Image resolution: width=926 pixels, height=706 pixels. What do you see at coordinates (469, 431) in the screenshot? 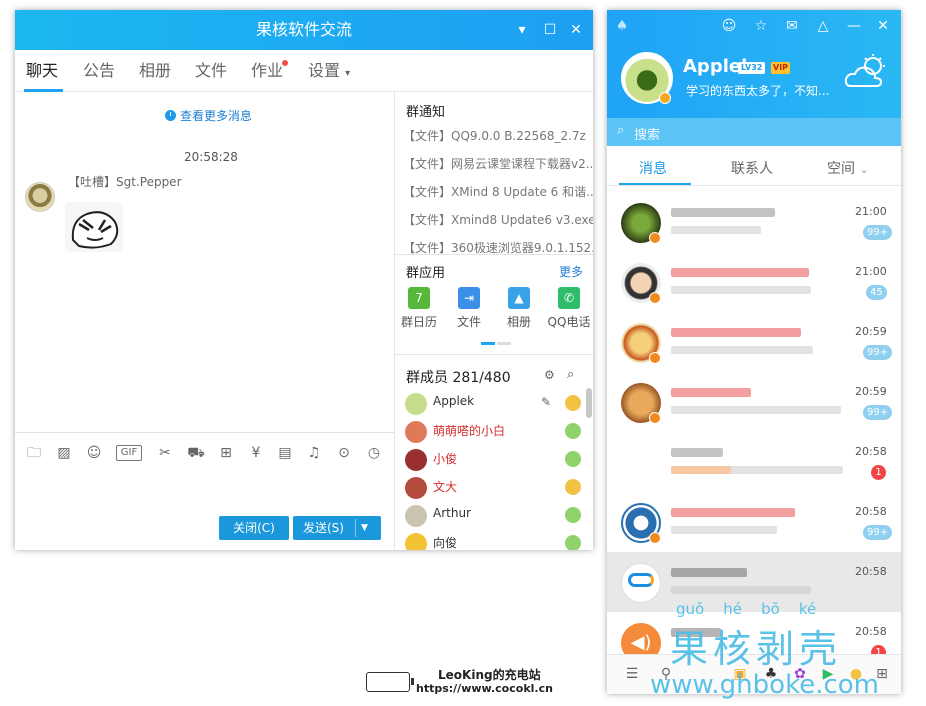
I see `member-name: 萌萌嗒的小白` at bounding box center [469, 431].